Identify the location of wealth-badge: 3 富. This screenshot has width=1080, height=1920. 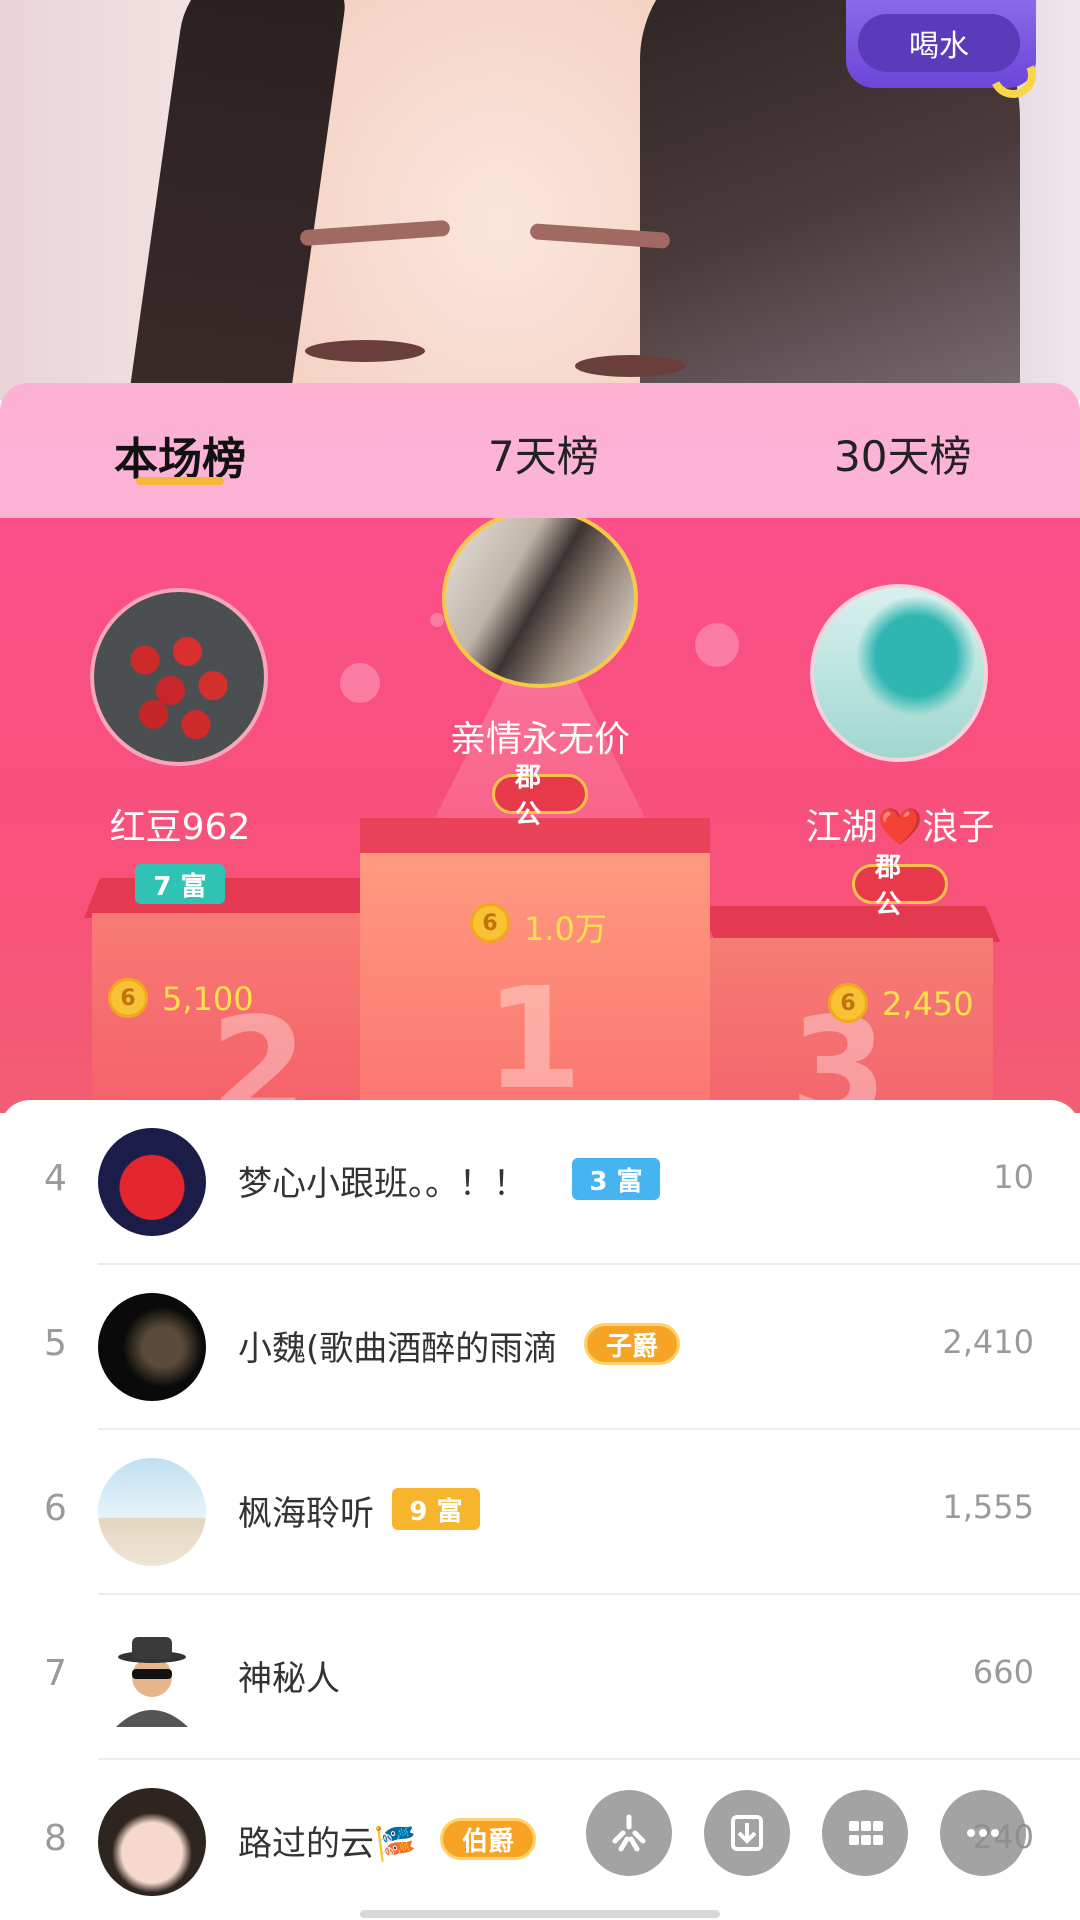
(616, 1179).